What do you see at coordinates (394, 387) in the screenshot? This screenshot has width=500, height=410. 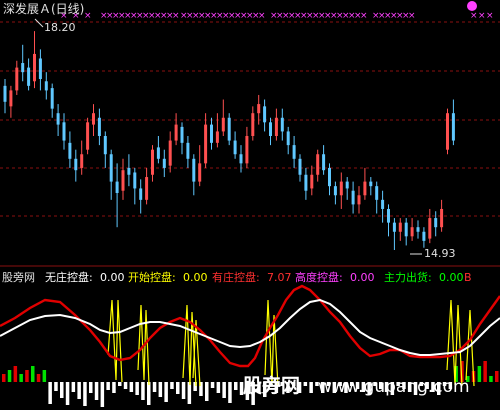 I see `watermark-url: www.gupang.com` at bounding box center [394, 387].